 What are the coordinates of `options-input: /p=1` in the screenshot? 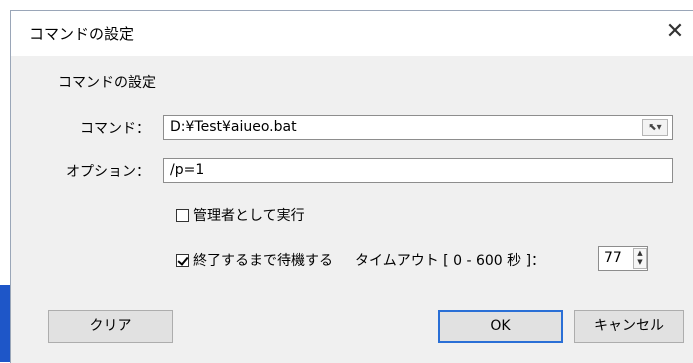 It's located at (418, 170).